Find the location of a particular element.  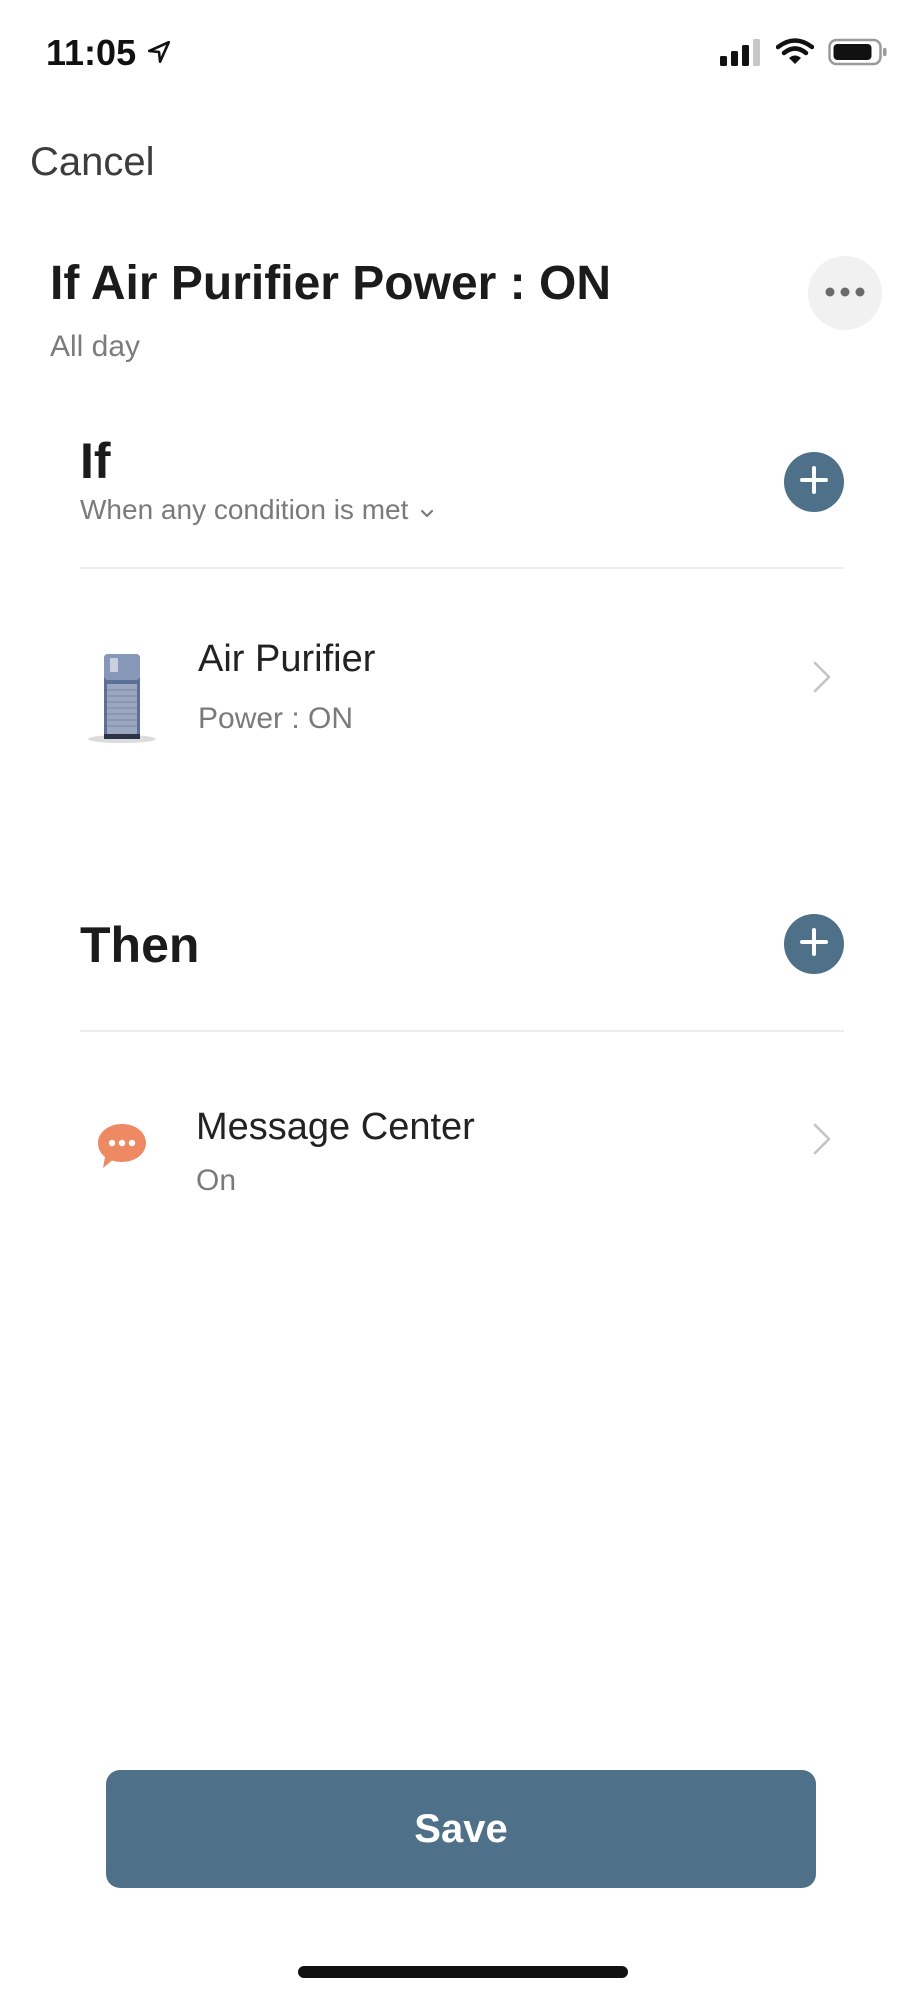

status-time-text: 11:05 is located at coordinates (91, 52).